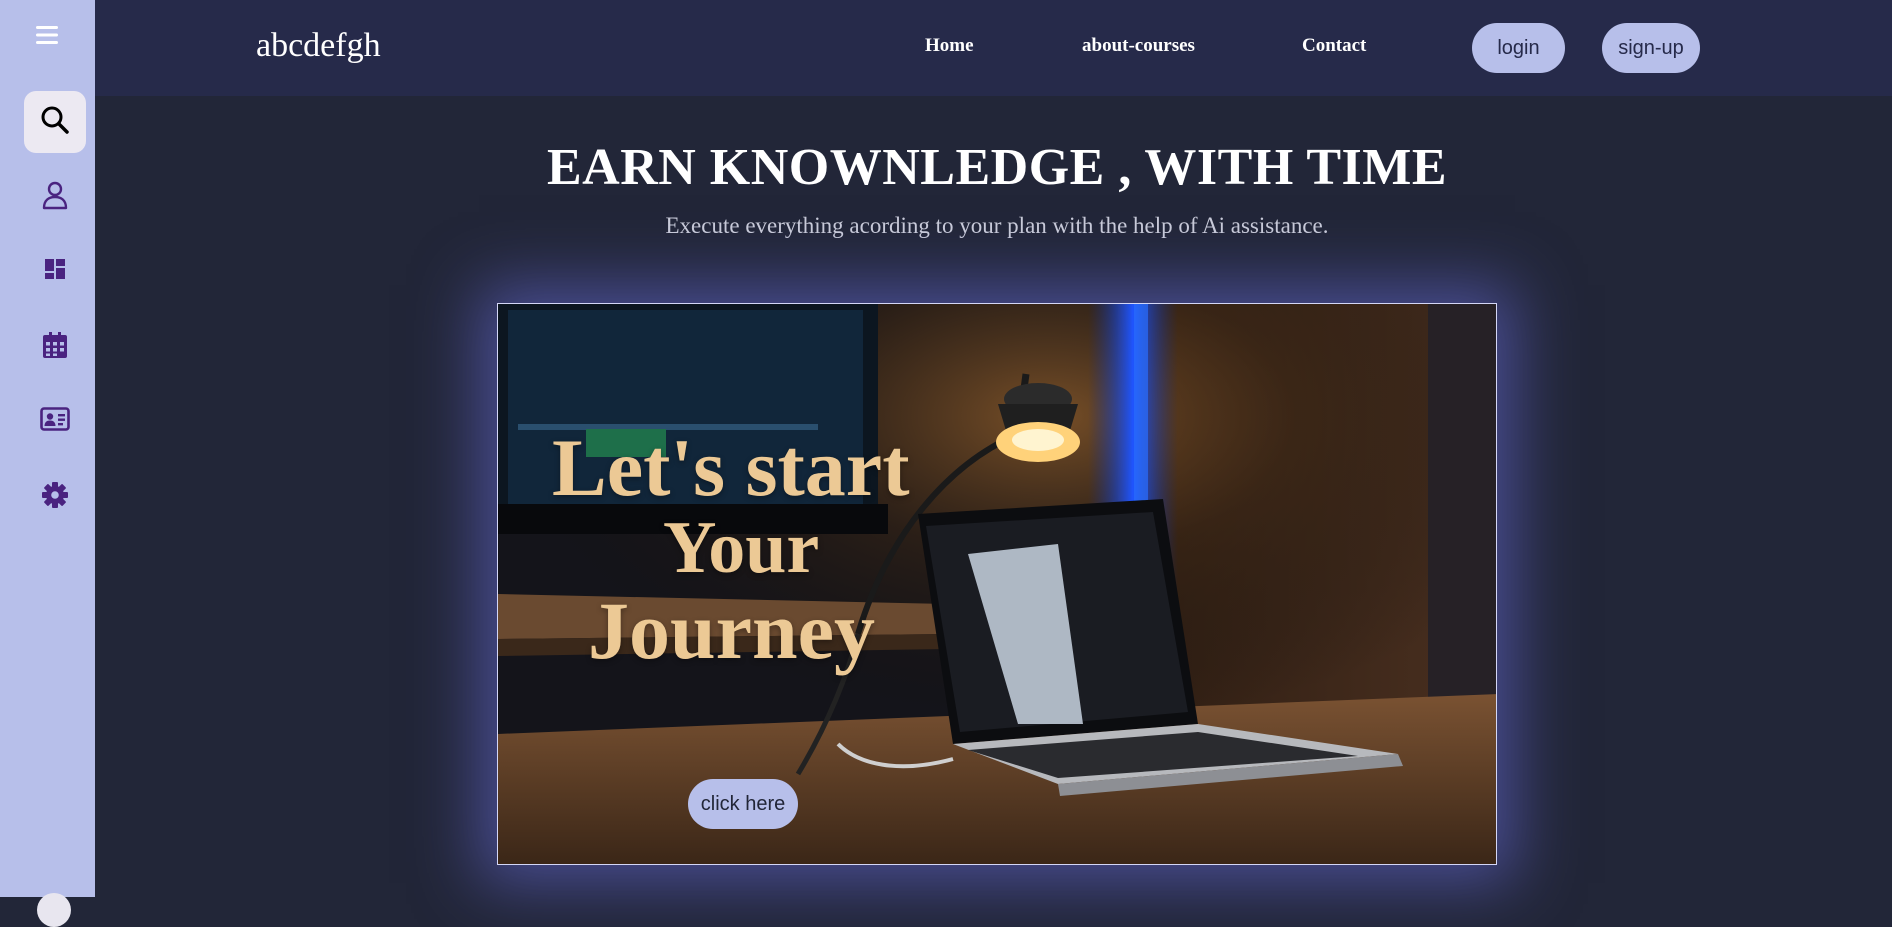 This screenshot has width=1892, height=927. Describe the element at coordinates (318, 46) in the screenshot. I see `brand-logo-text: abcdefgh` at that location.